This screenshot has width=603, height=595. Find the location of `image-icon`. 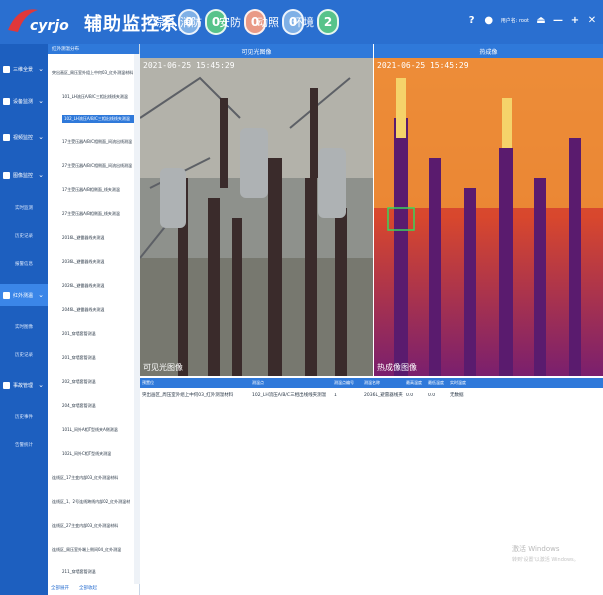

image-icon is located at coordinates (6, 175).